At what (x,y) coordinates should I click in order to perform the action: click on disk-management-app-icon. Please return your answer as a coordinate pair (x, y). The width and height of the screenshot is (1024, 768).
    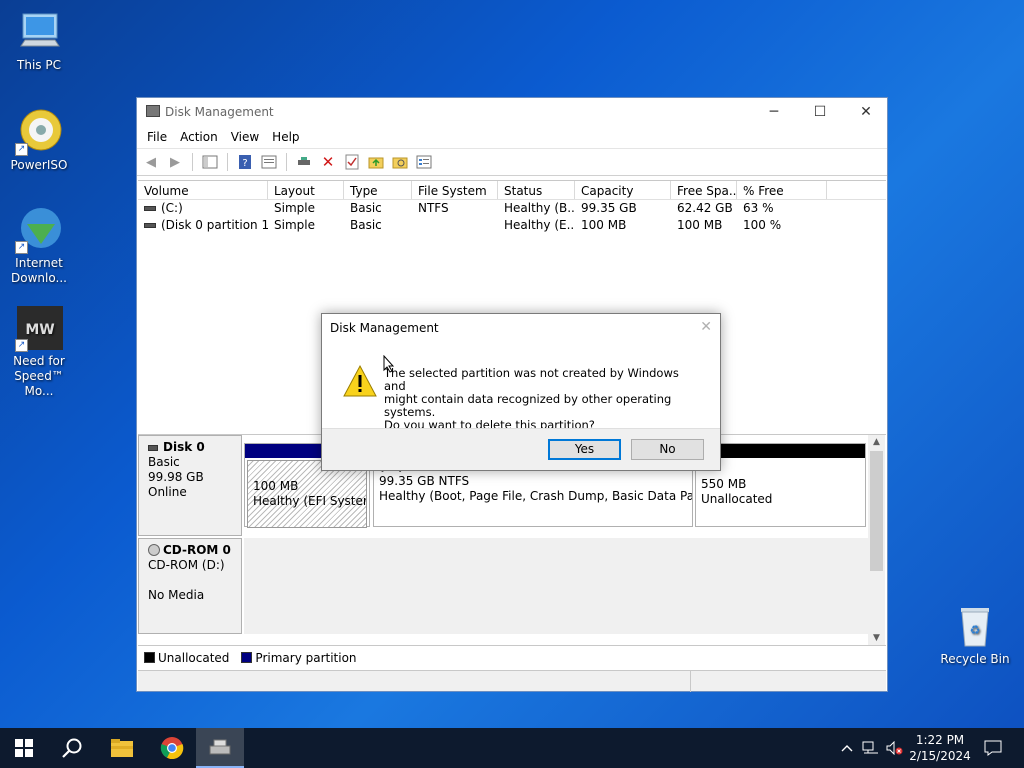
    Looking at the image, I should click on (153, 111).